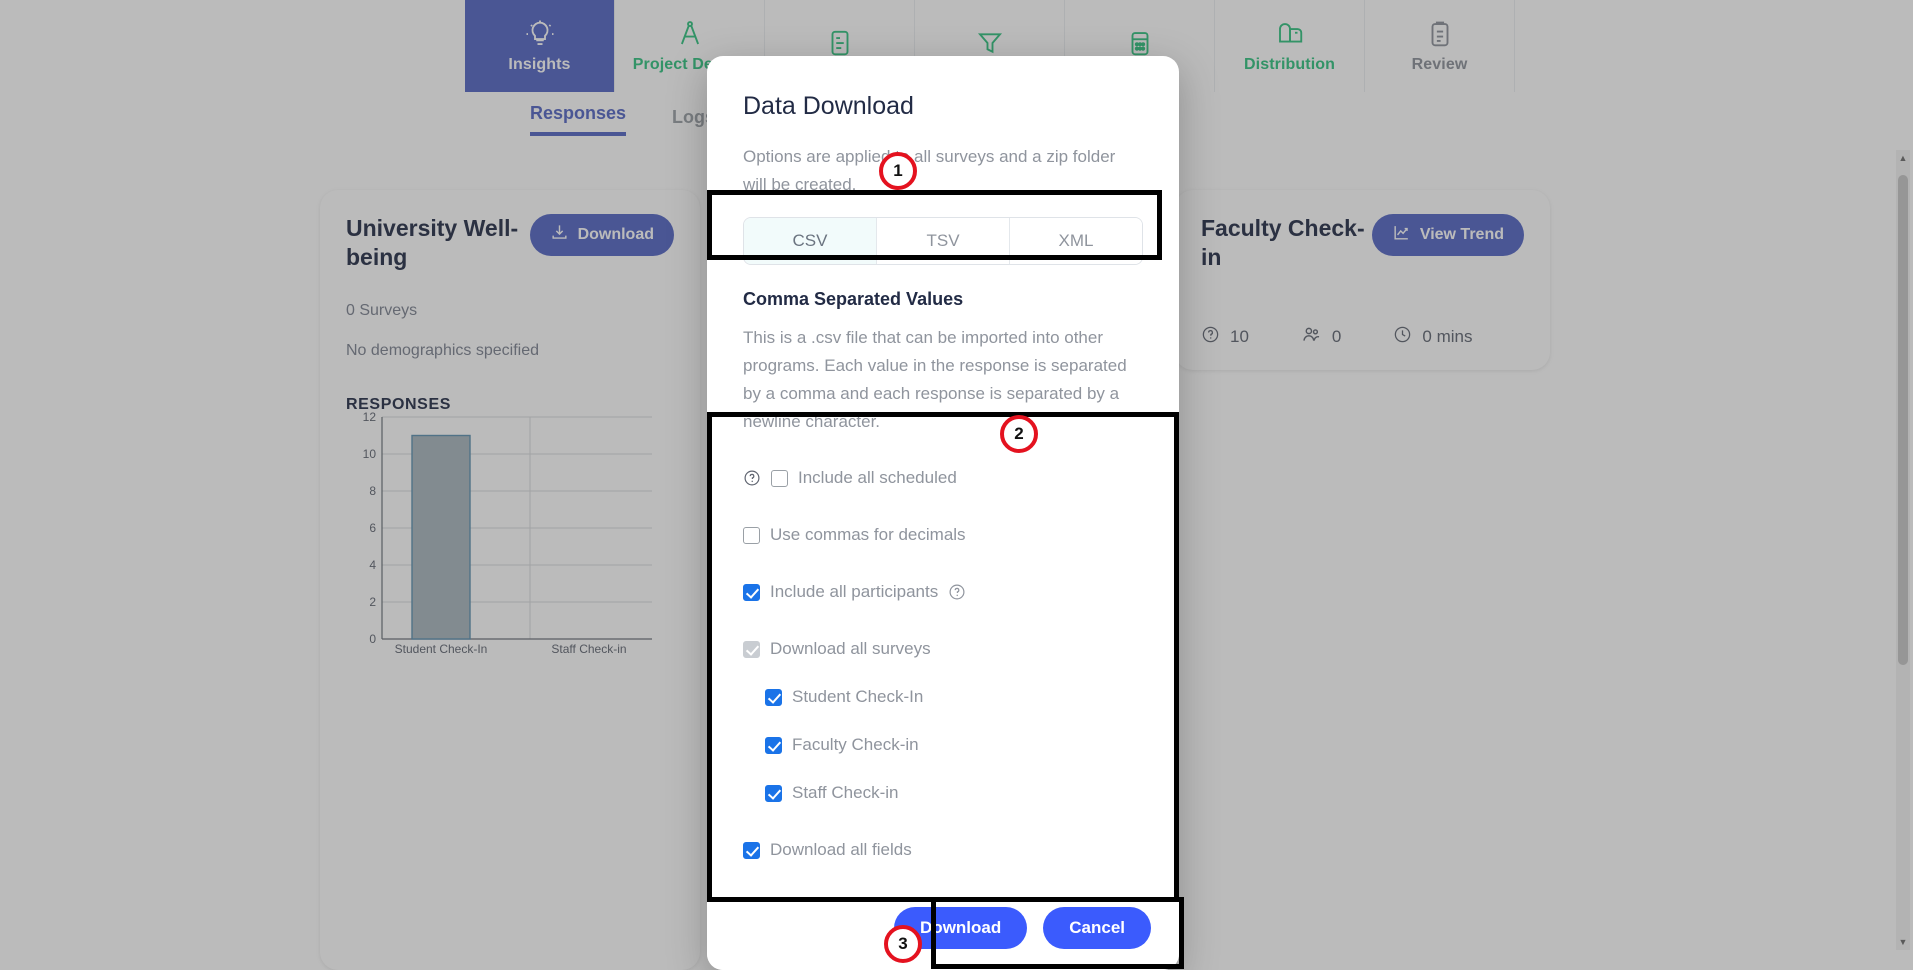 The width and height of the screenshot is (1913, 970). What do you see at coordinates (773, 697) in the screenshot?
I see `checkbox-survey-student-check-in` at bounding box center [773, 697].